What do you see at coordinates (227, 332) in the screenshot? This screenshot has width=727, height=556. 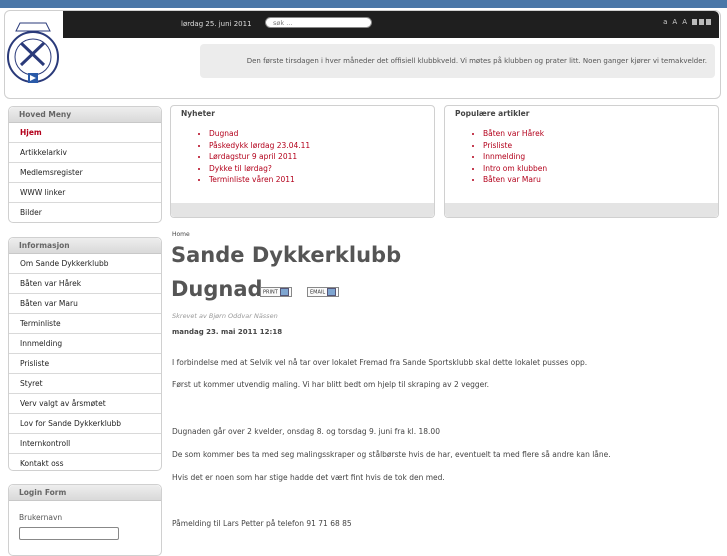 I see `article-date: mandag 23. mai 2011 12:18` at bounding box center [227, 332].